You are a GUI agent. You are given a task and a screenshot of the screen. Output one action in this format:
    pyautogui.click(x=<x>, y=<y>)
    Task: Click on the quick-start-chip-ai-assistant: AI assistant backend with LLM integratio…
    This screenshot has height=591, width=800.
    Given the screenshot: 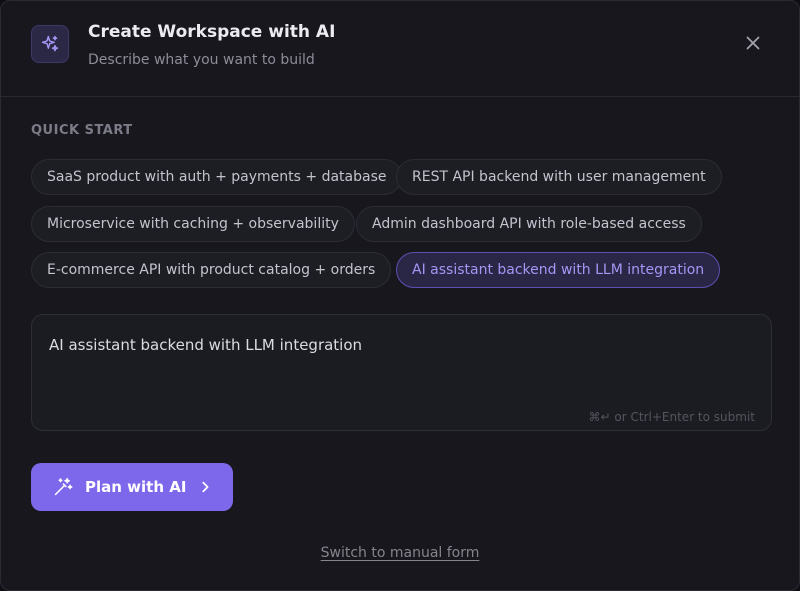 What is the action you would take?
    pyautogui.click(x=558, y=270)
    